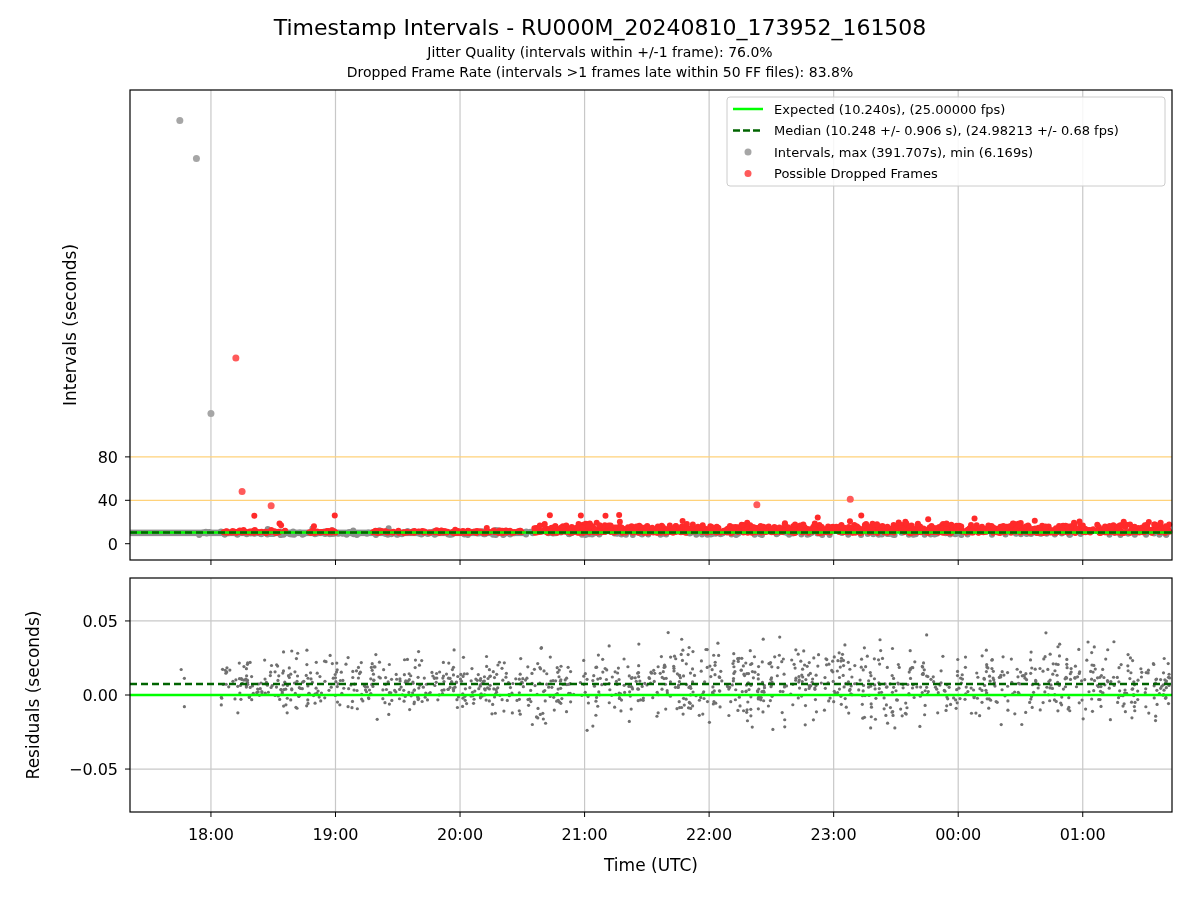 The height and width of the screenshot is (900, 1200). What do you see at coordinates (890, 109) in the screenshot?
I see `legend-label: Expected (10.240s), (25.00000 fps)` at bounding box center [890, 109].